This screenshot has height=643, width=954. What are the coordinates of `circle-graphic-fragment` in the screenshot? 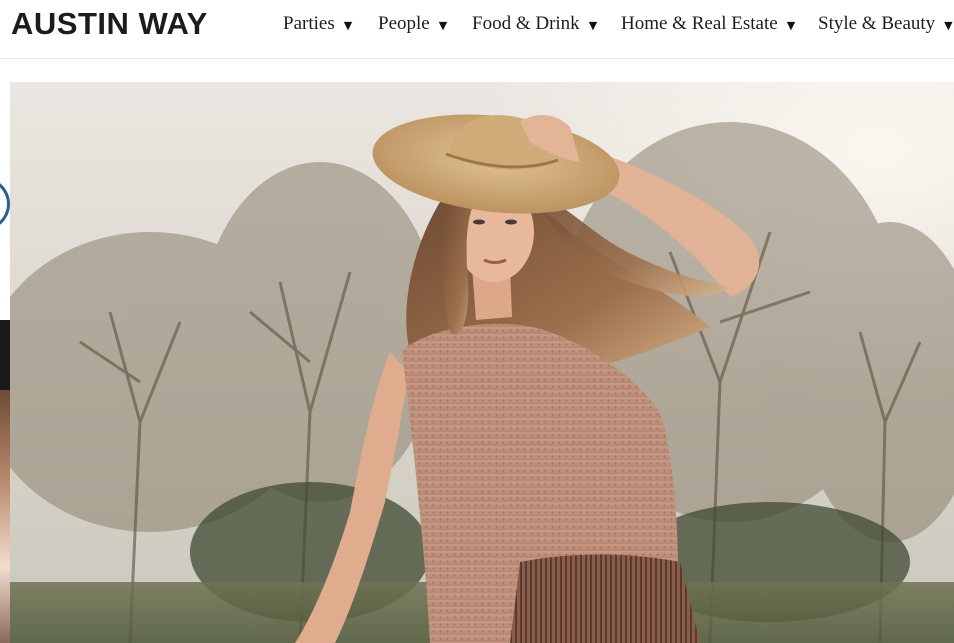 It's located at (5, 204).